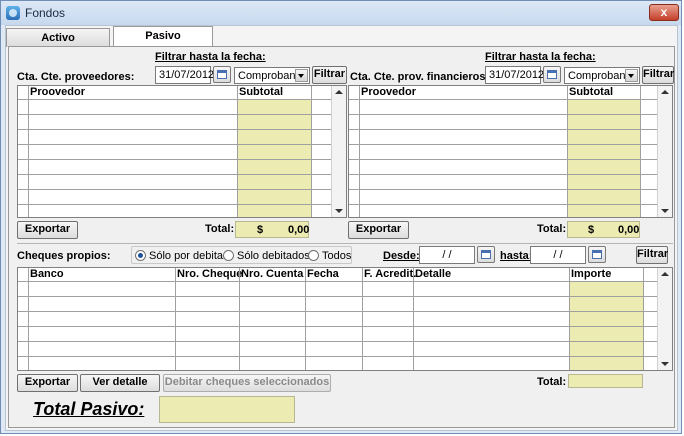 Image resolution: width=684 pixels, height=436 pixels. Describe the element at coordinates (188, 256) in the screenshot. I see `radio-solo-por-debitar-label: Sólo por debitar` at that location.